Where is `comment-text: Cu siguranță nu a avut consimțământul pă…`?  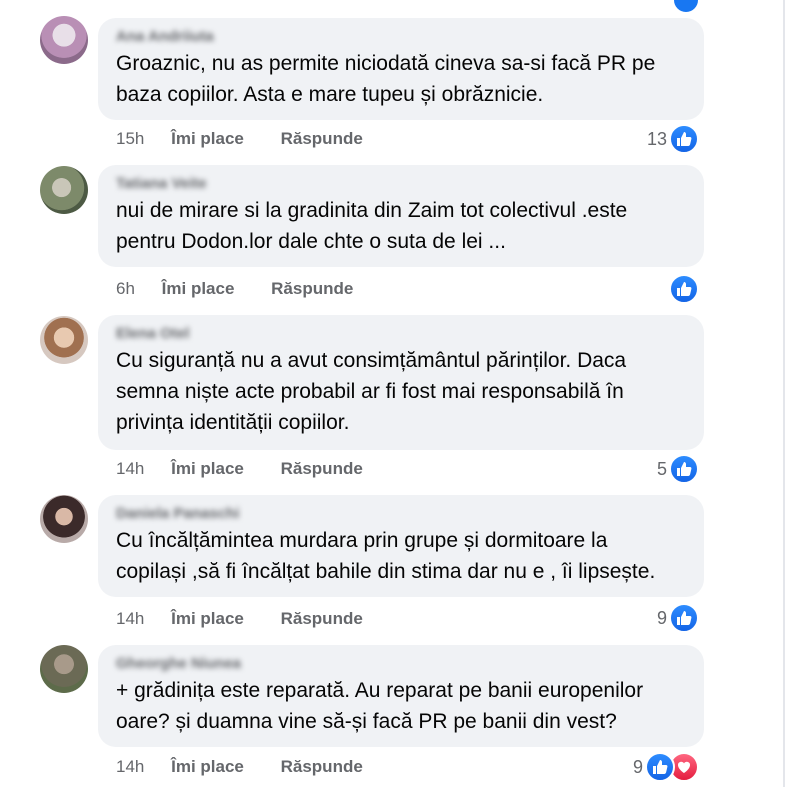 comment-text: Cu siguranță nu a avut consimțământul pă… is located at coordinates (371, 391).